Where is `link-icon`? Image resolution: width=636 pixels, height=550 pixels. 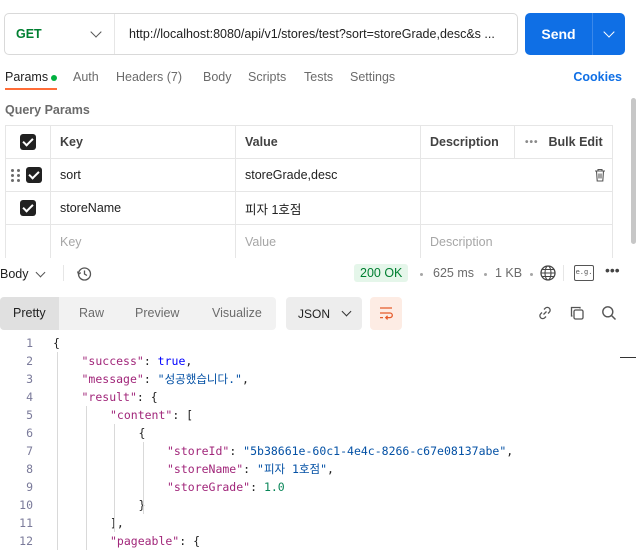 link-icon is located at coordinates (545, 313).